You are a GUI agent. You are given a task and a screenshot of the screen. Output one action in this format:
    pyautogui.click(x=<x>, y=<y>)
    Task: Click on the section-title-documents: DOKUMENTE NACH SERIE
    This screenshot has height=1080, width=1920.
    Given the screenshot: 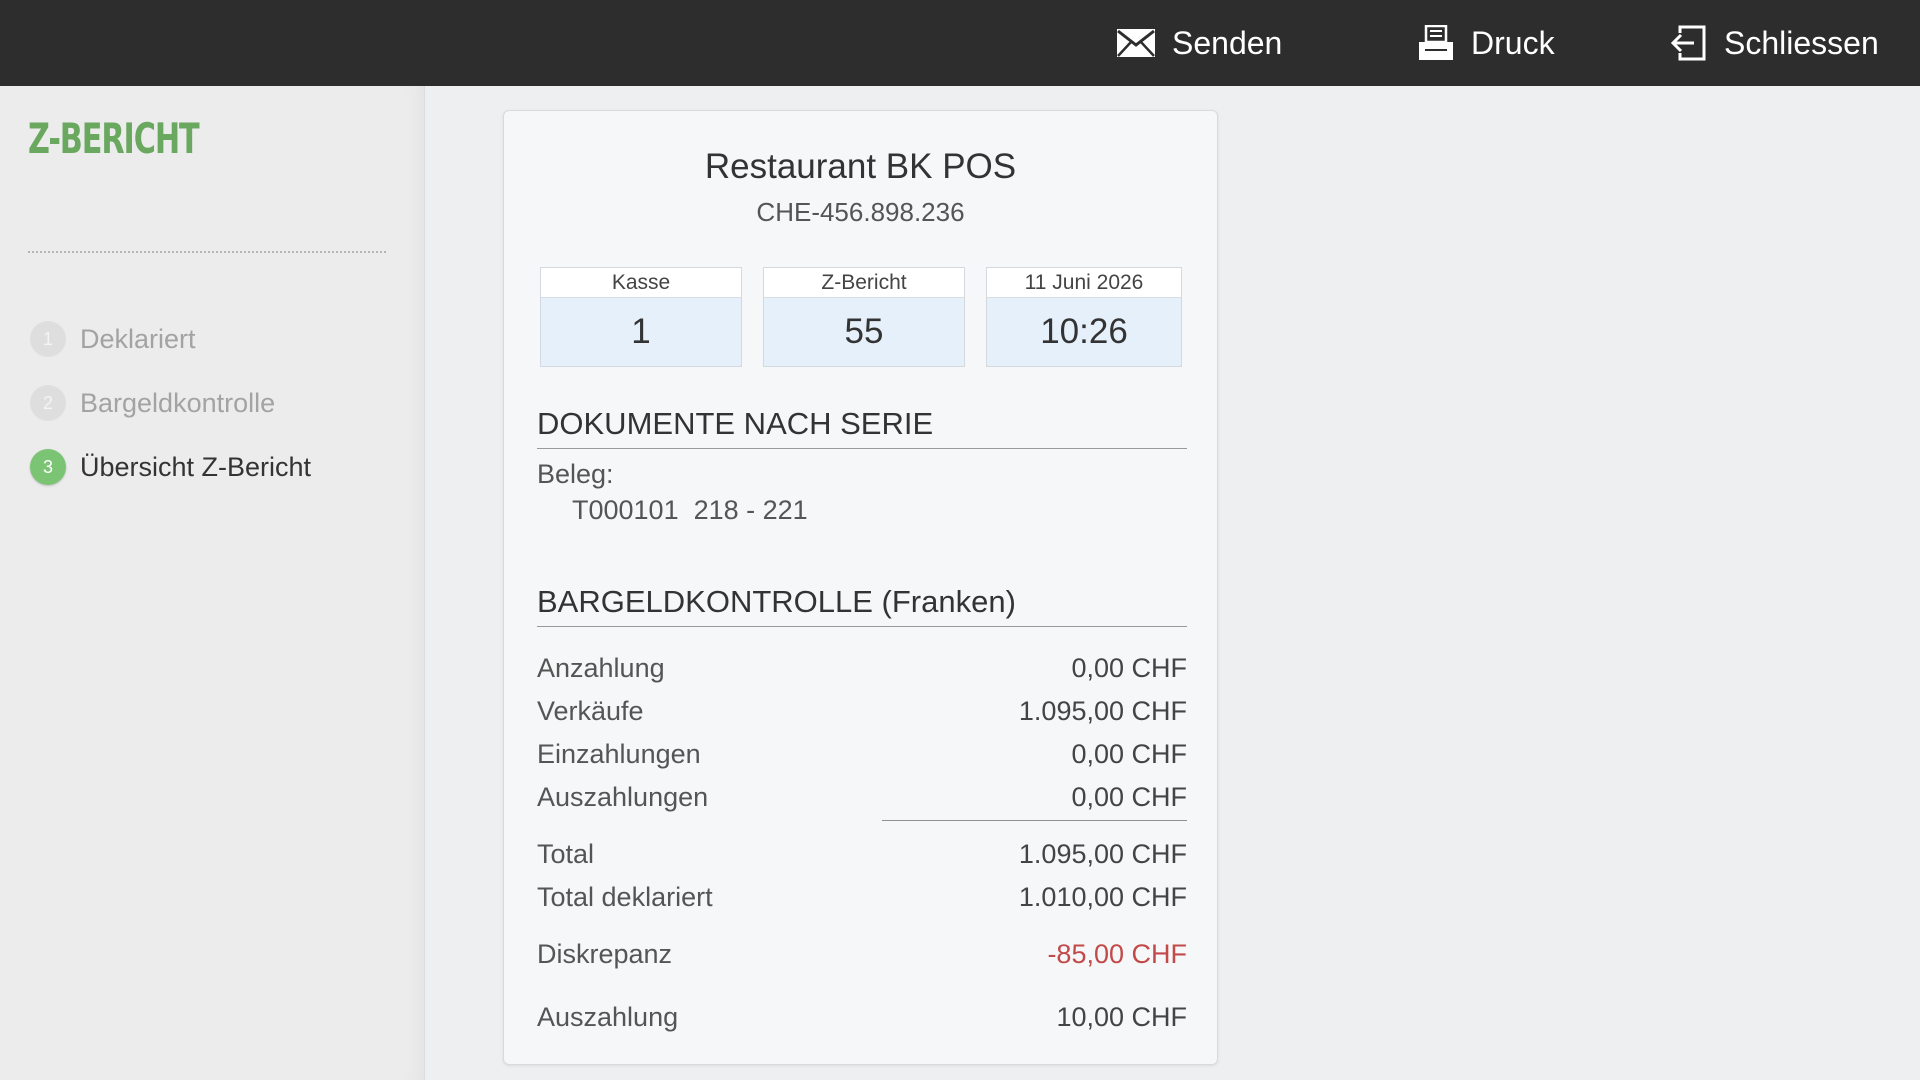 What is the action you would take?
    pyautogui.click(x=862, y=427)
    